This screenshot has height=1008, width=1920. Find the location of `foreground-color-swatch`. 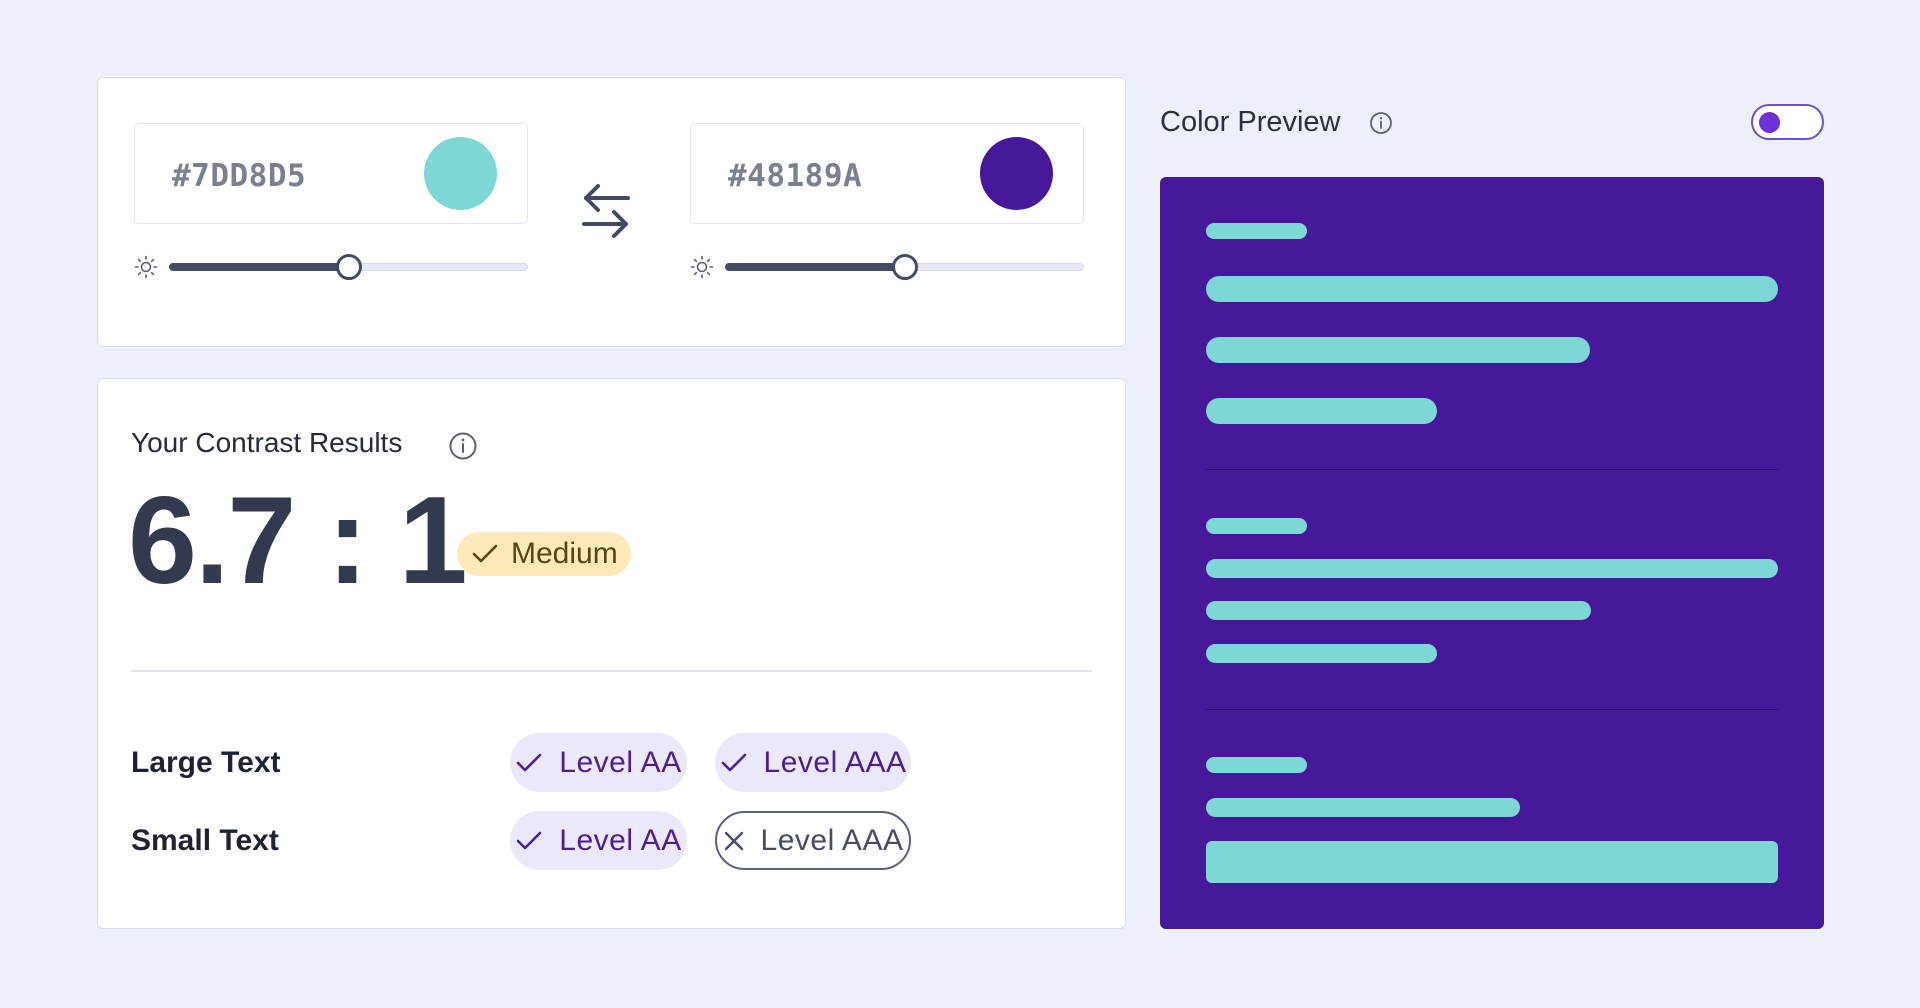

foreground-color-swatch is located at coordinates (460, 173).